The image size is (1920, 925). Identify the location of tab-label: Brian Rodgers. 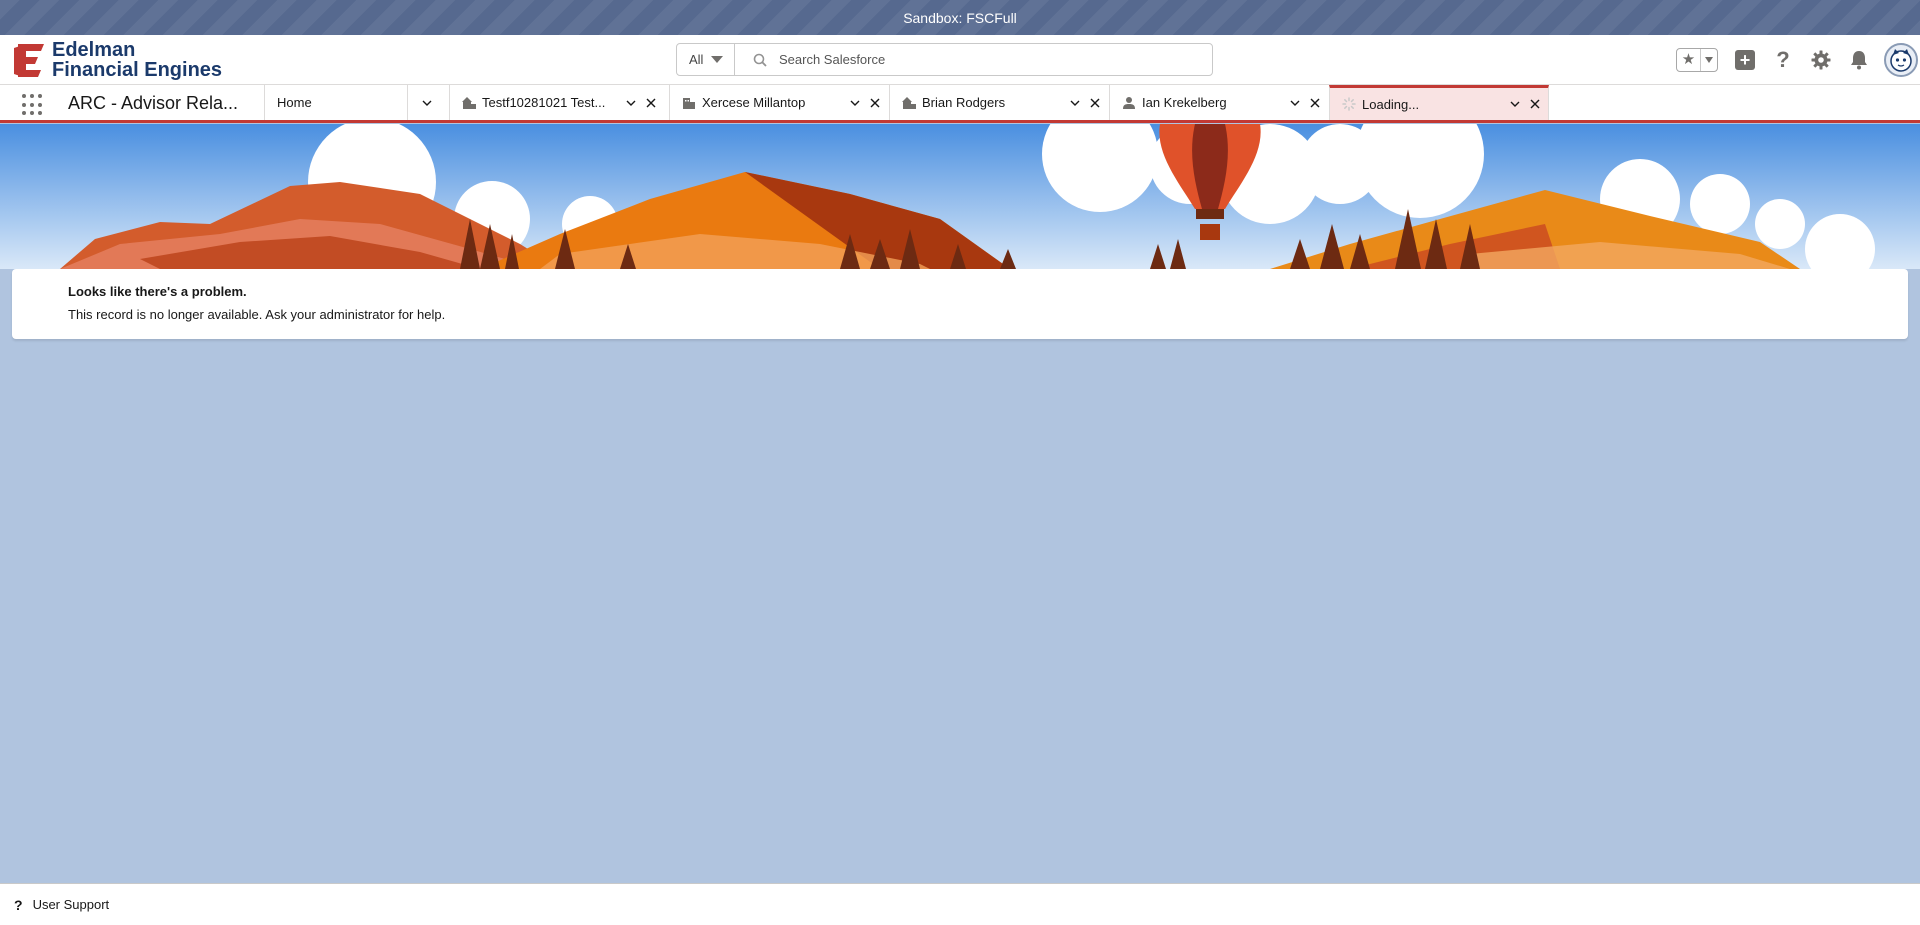
(964, 102).